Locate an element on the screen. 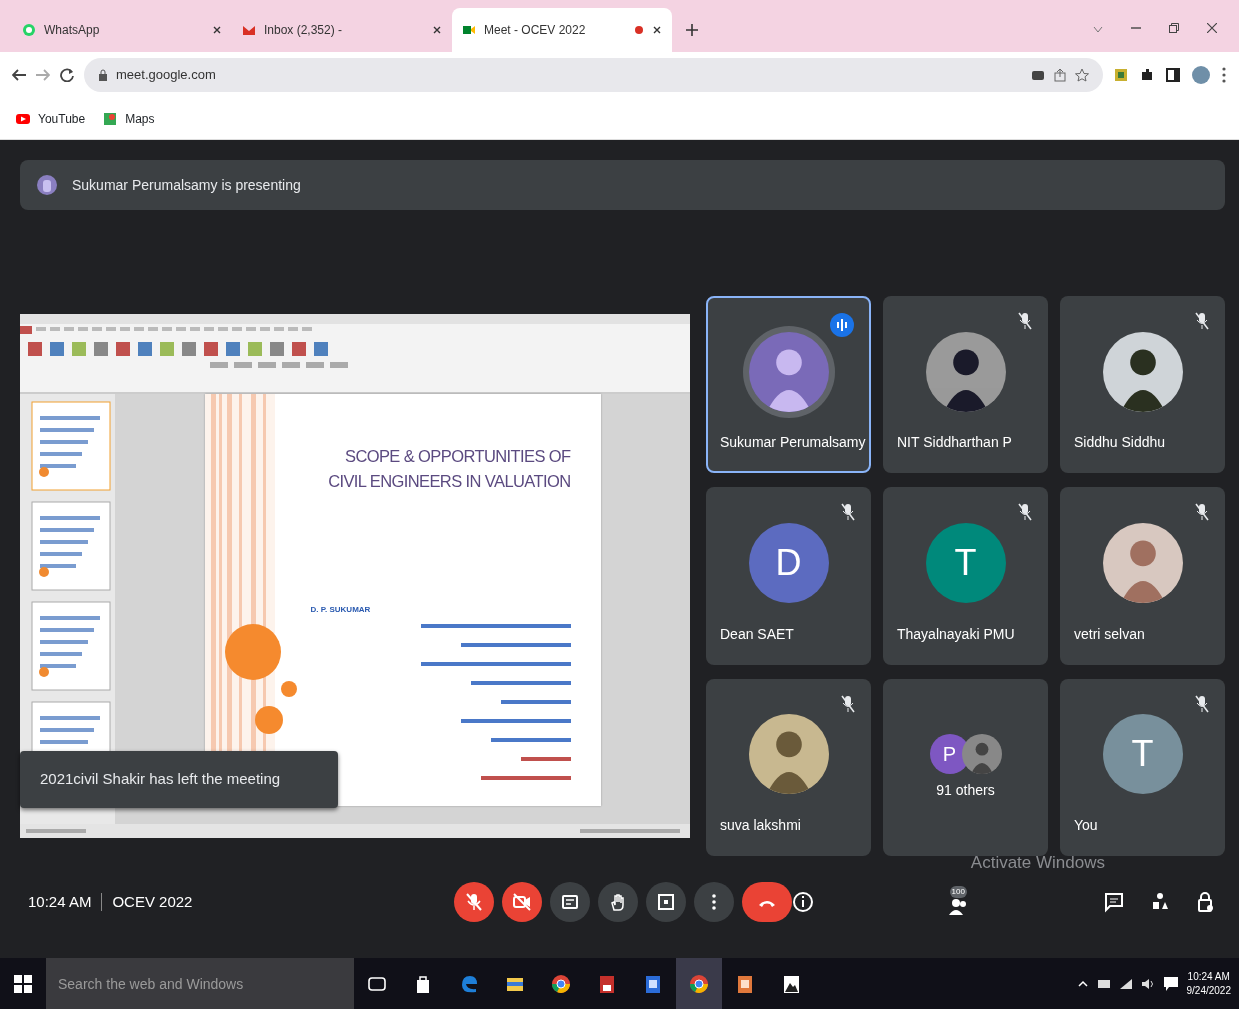 This screenshot has height=1011, width=1239. play-icon is located at coordinates (23, 118).